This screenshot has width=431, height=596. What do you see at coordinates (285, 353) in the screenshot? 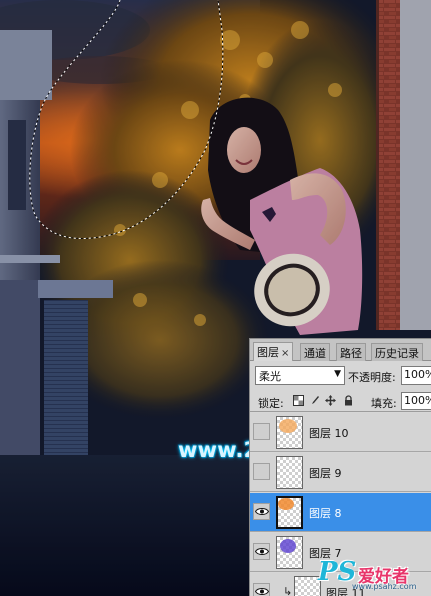
I see `close-icon: ×` at bounding box center [285, 353].